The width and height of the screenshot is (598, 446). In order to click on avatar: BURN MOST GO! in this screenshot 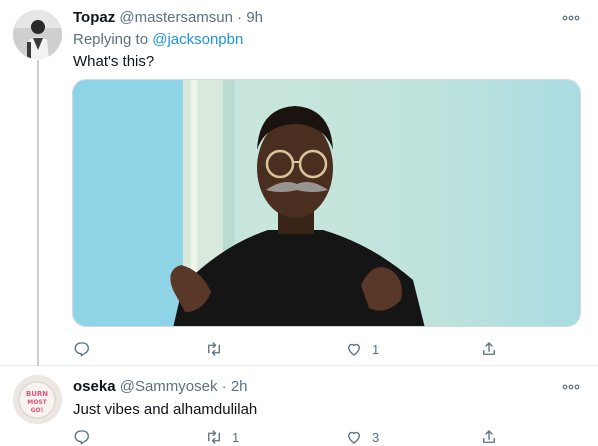, I will do `click(37, 399)`.